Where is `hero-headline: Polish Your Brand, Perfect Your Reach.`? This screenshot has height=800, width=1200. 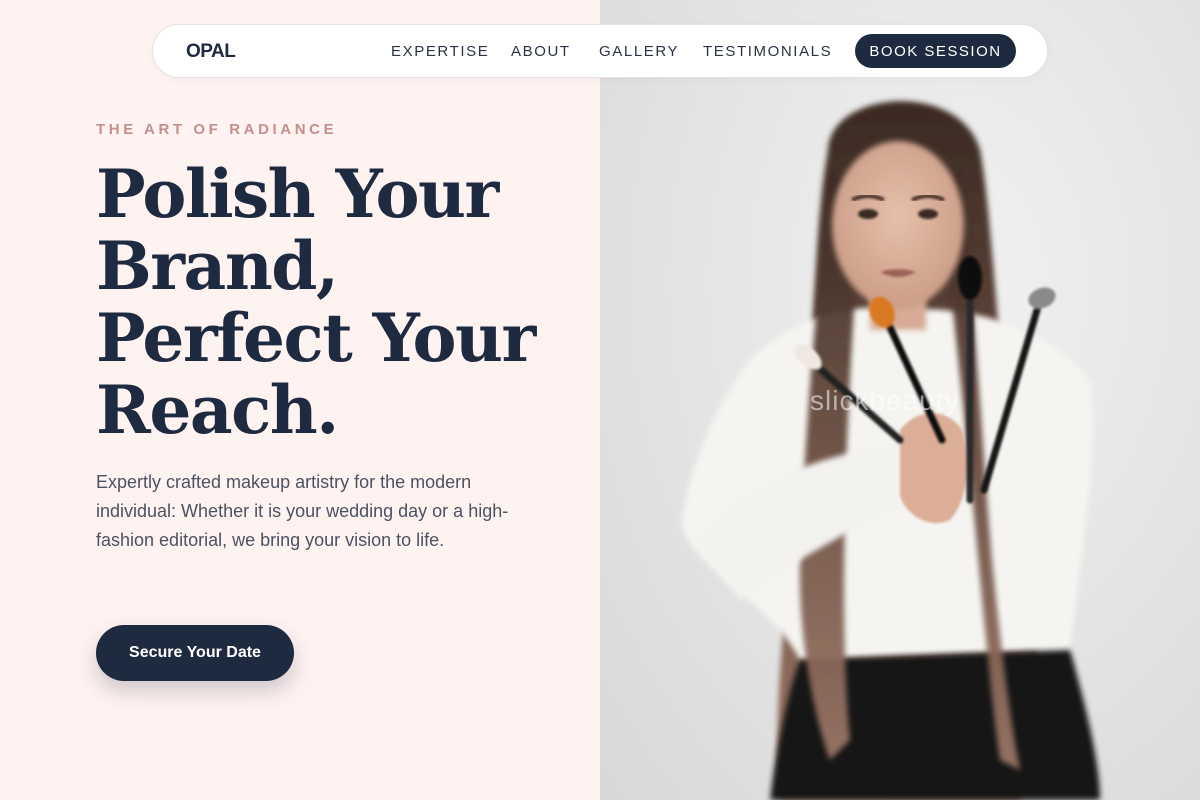
hero-headline: Polish Your Brand, Perfect Your Reach. is located at coordinates (326, 302).